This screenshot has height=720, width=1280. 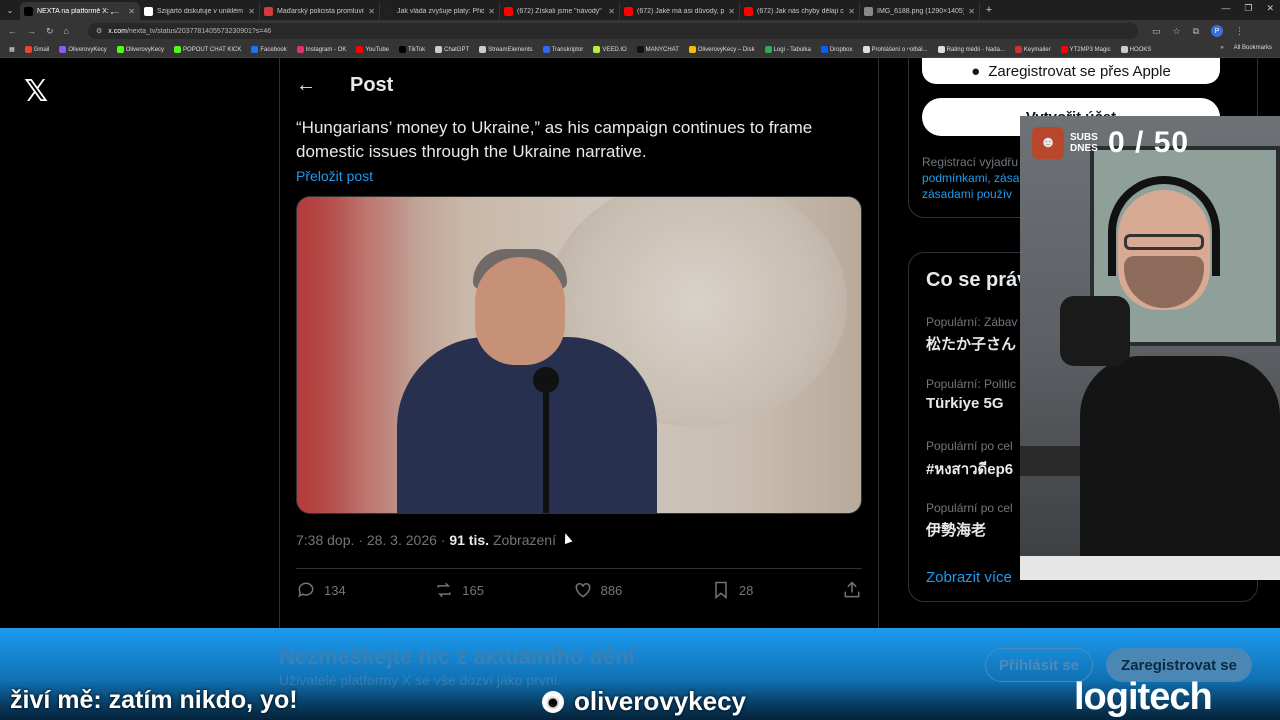 What do you see at coordinates (99, 31) in the screenshot?
I see `site-info-icon: ⚙` at bounding box center [99, 31].